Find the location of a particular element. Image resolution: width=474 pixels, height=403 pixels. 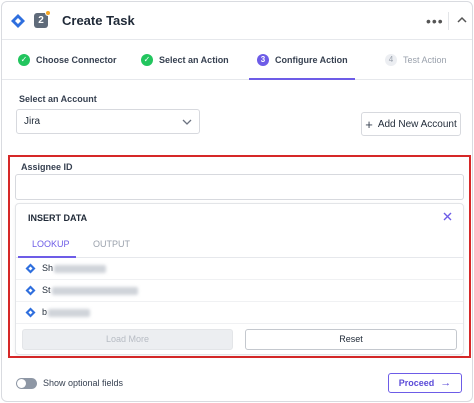

panel-header: 2 Create Task ••• is located at coordinates (237, 21).